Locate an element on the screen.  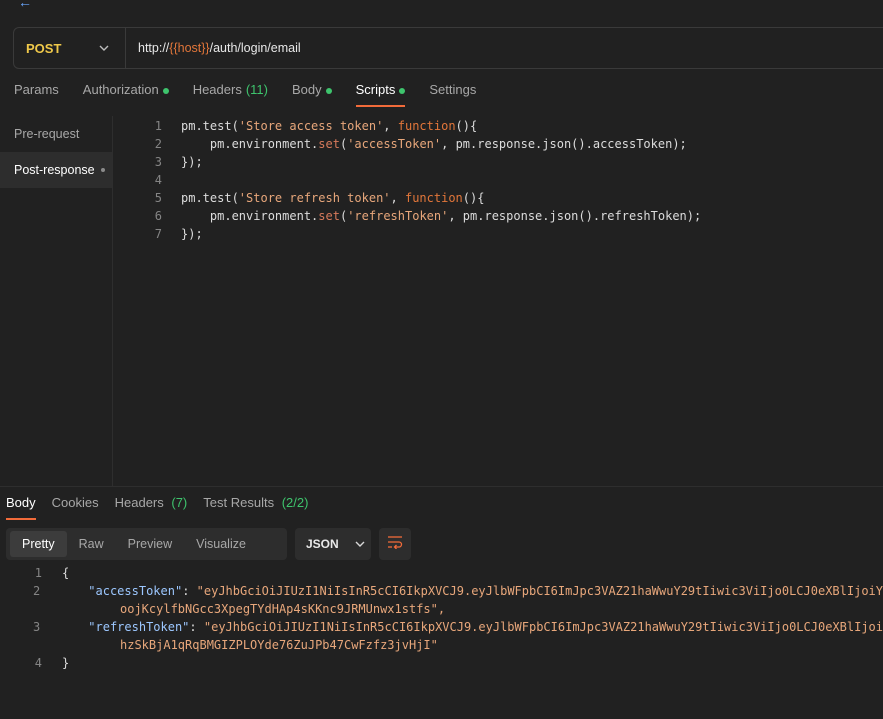
script-nav-post-response: Post-response is located at coordinates (56, 170).